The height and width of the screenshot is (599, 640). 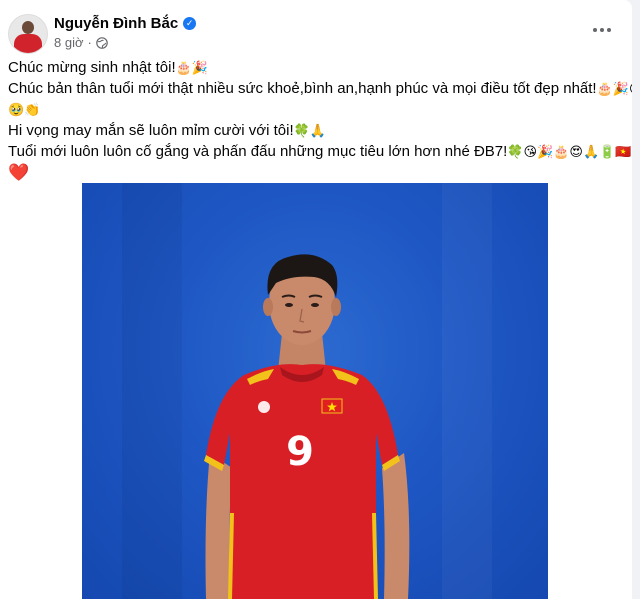 I want to click on author-row: Nguyễn Đình Bắc ✓, so click(x=125, y=23).